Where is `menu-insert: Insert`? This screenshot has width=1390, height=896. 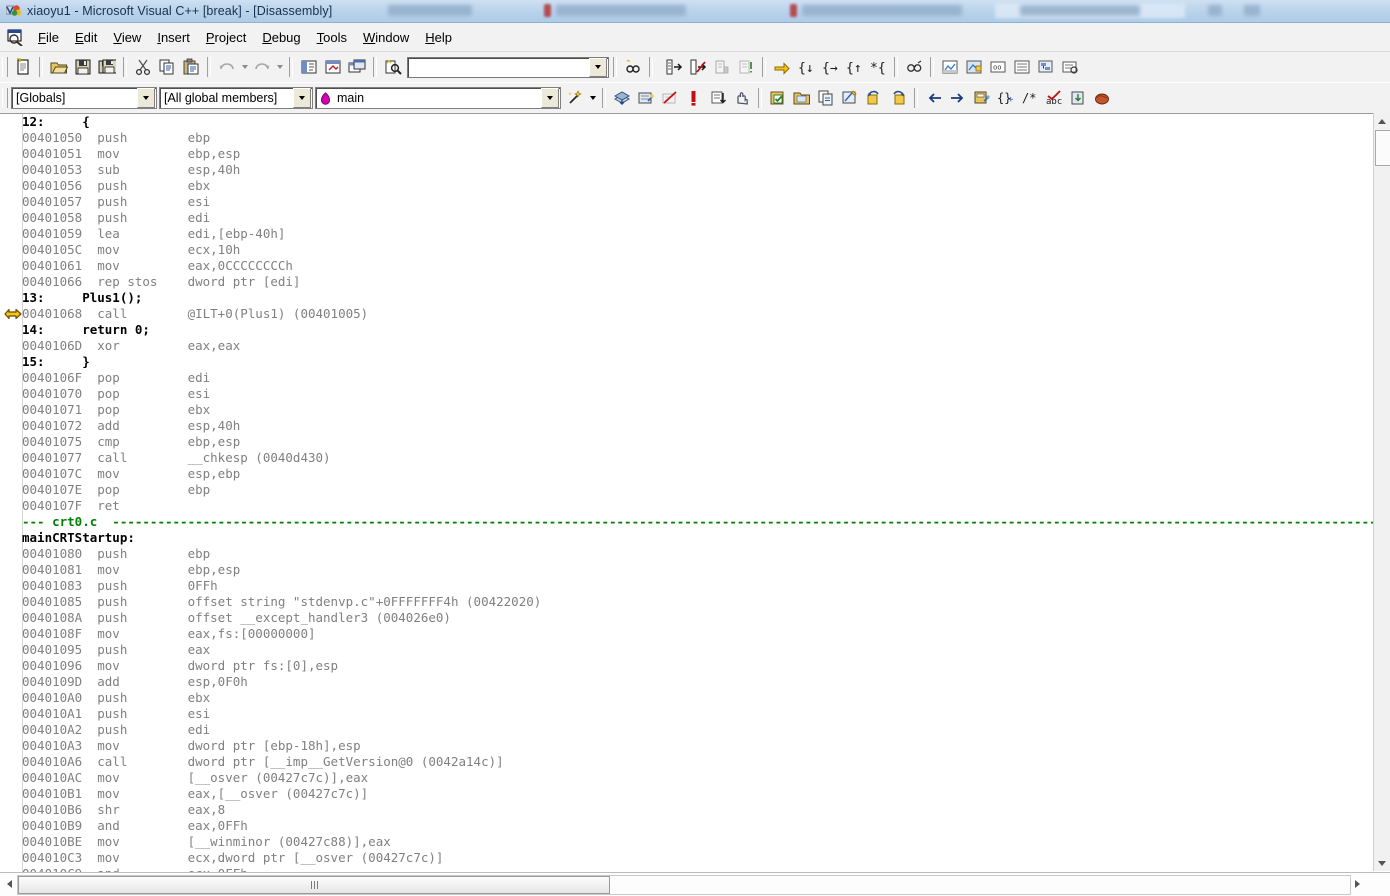 menu-insert: Insert is located at coordinates (173, 37).